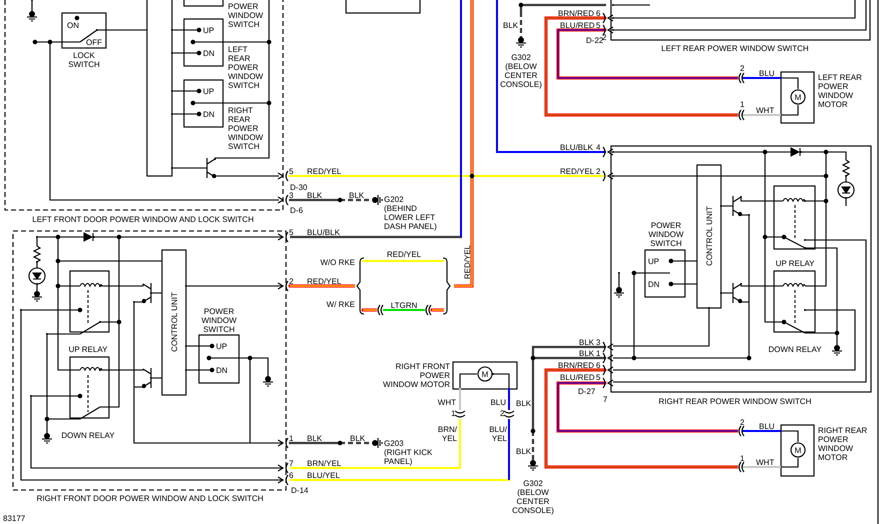 The height and width of the screenshot is (524, 881). I want to click on figure-number: 83177, so click(14, 518).